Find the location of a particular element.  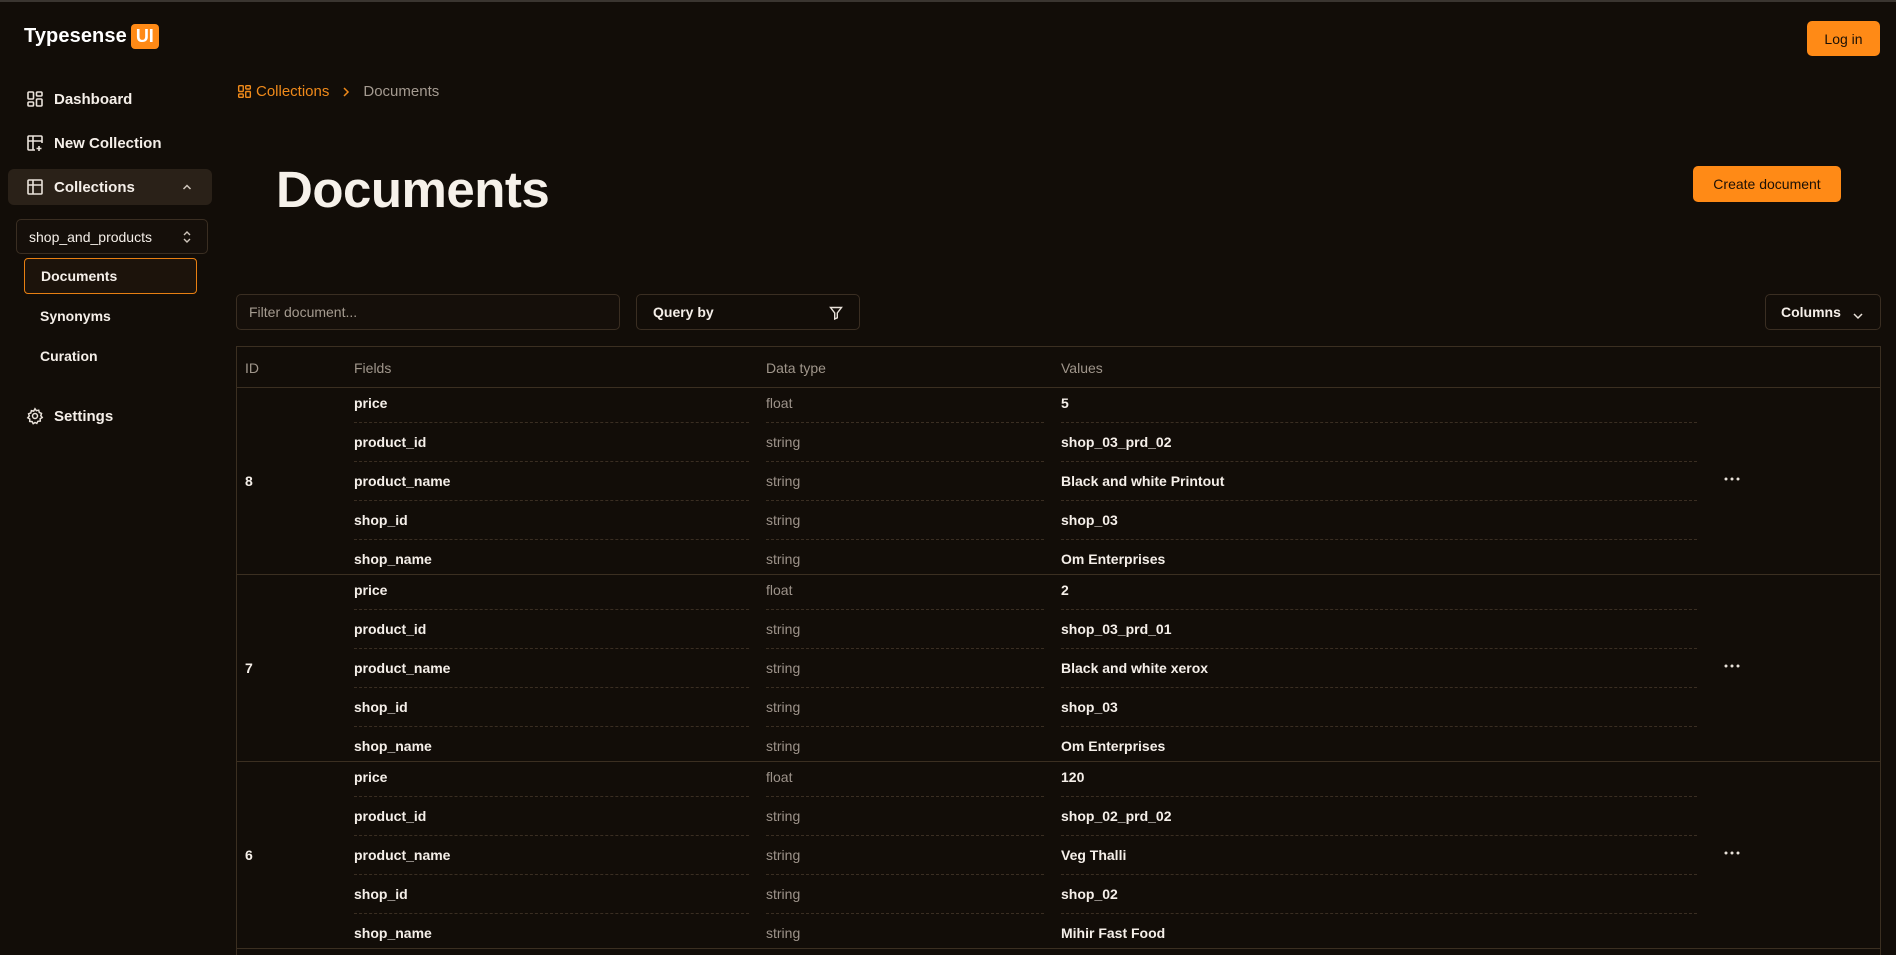

page-title: Documents is located at coordinates (413, 189).